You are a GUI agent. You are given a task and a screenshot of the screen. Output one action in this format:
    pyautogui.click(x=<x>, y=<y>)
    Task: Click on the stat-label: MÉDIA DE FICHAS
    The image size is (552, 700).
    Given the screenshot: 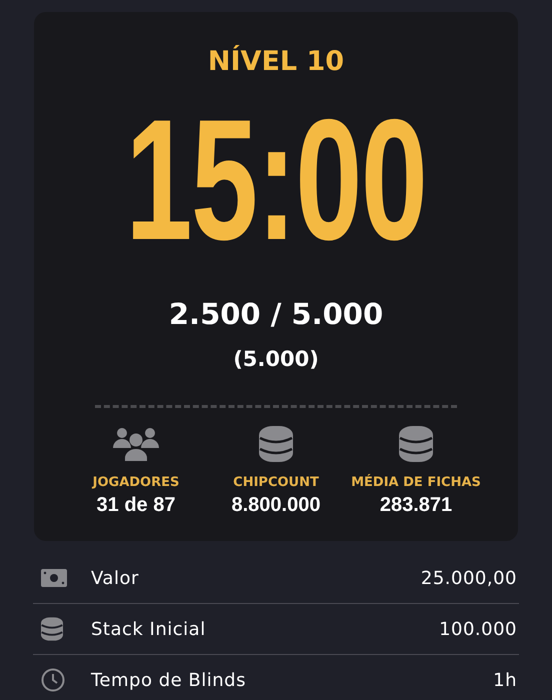 What is the action you would take?
    pyautogui.click(x=416, y=482)
    